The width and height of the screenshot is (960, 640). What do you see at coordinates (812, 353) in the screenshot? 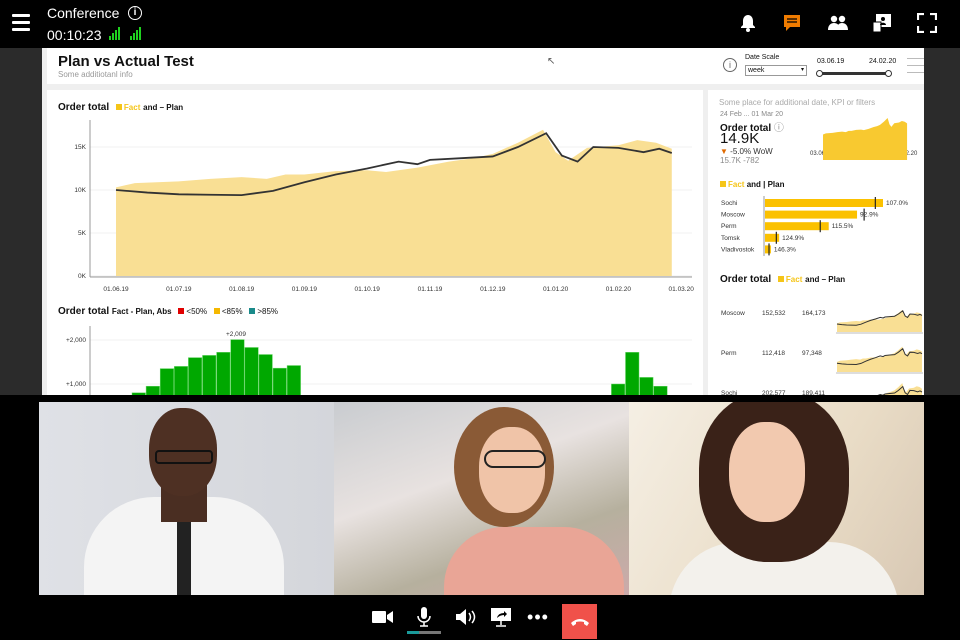
I see `row-plan: 97,348` at bounding box center [812, 353].